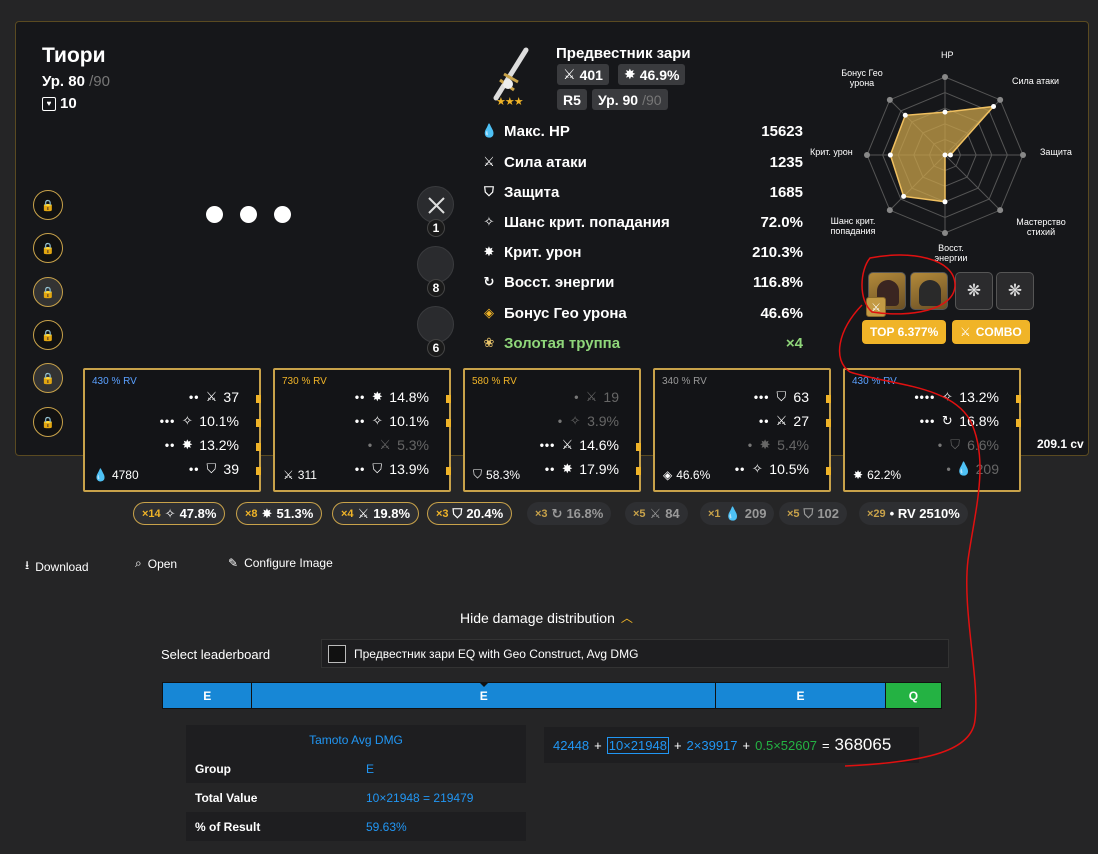 Image resolution: width=1098 pixels, height=854 pixels. Describe the element at coordinates (48, 205) in the screenshot. I see `constellation-lock-1: 🔒` at that location.